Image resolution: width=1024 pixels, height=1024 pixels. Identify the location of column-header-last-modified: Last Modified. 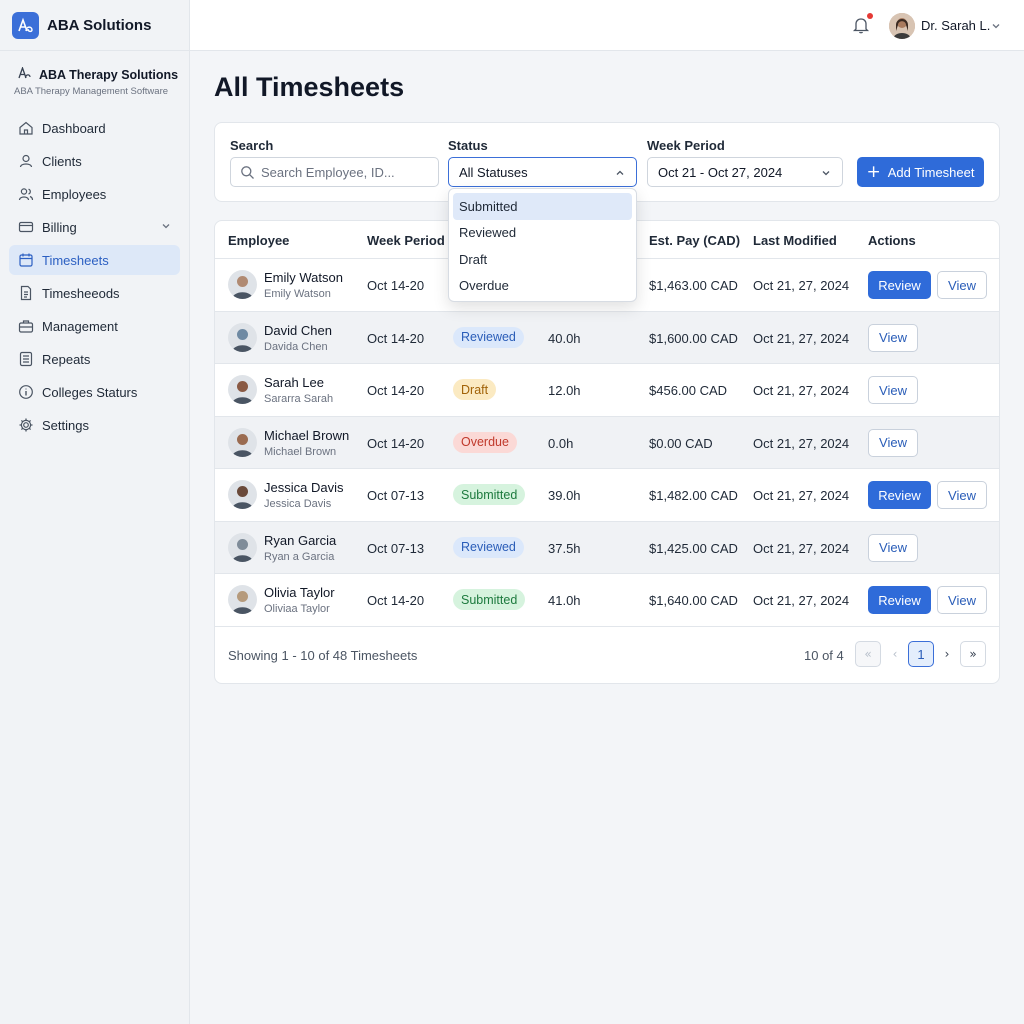
(795, 240).